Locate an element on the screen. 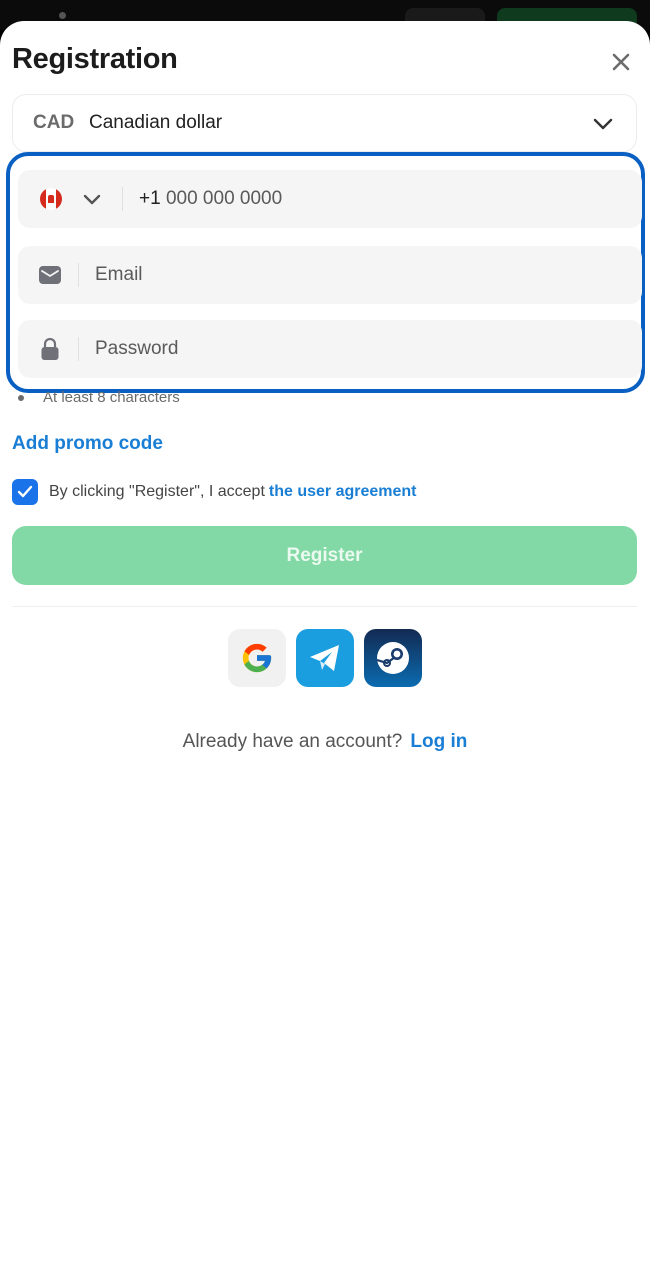 The width and height of the screenshot is (650, 1280). register-button: Register is located at coordinates (324, 555).